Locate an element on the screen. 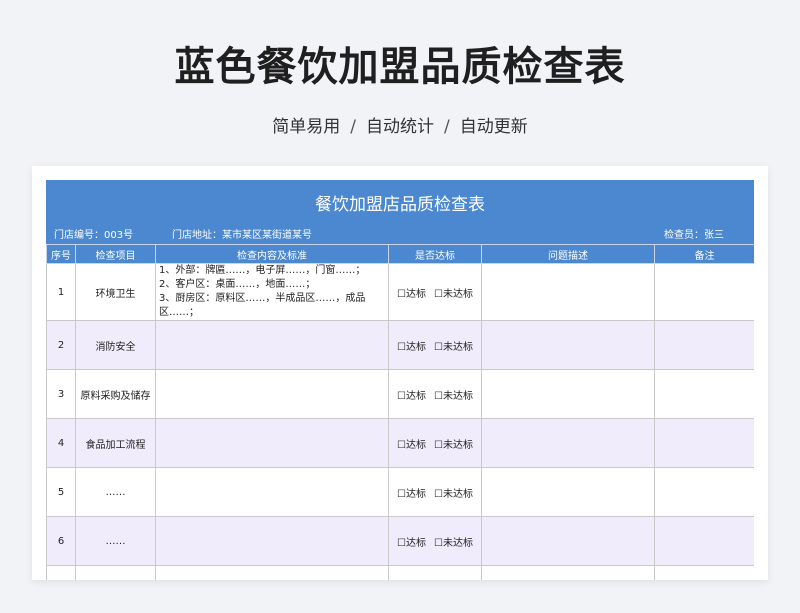 The width and height of the screenshot is (800, 613). table-row is located at coordinates (400, 572).